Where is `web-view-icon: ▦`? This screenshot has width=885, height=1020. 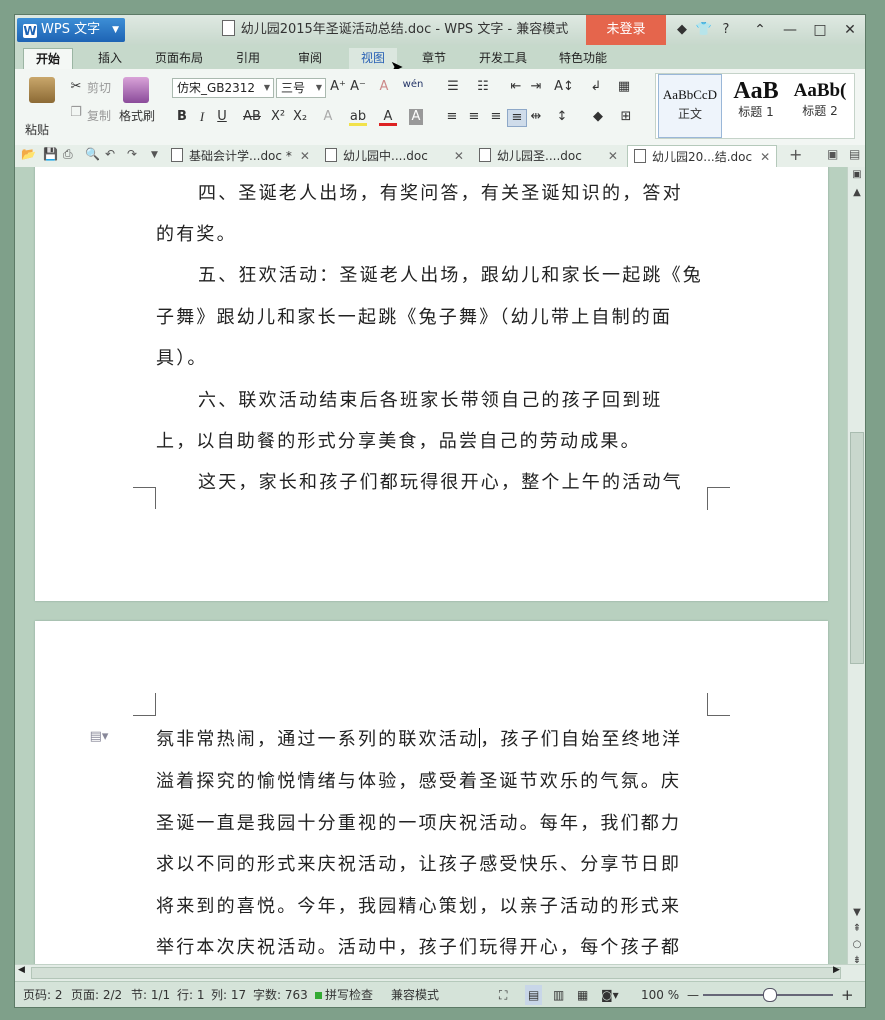 web-view-icon: ▦ is located at coordinates (582, 994).